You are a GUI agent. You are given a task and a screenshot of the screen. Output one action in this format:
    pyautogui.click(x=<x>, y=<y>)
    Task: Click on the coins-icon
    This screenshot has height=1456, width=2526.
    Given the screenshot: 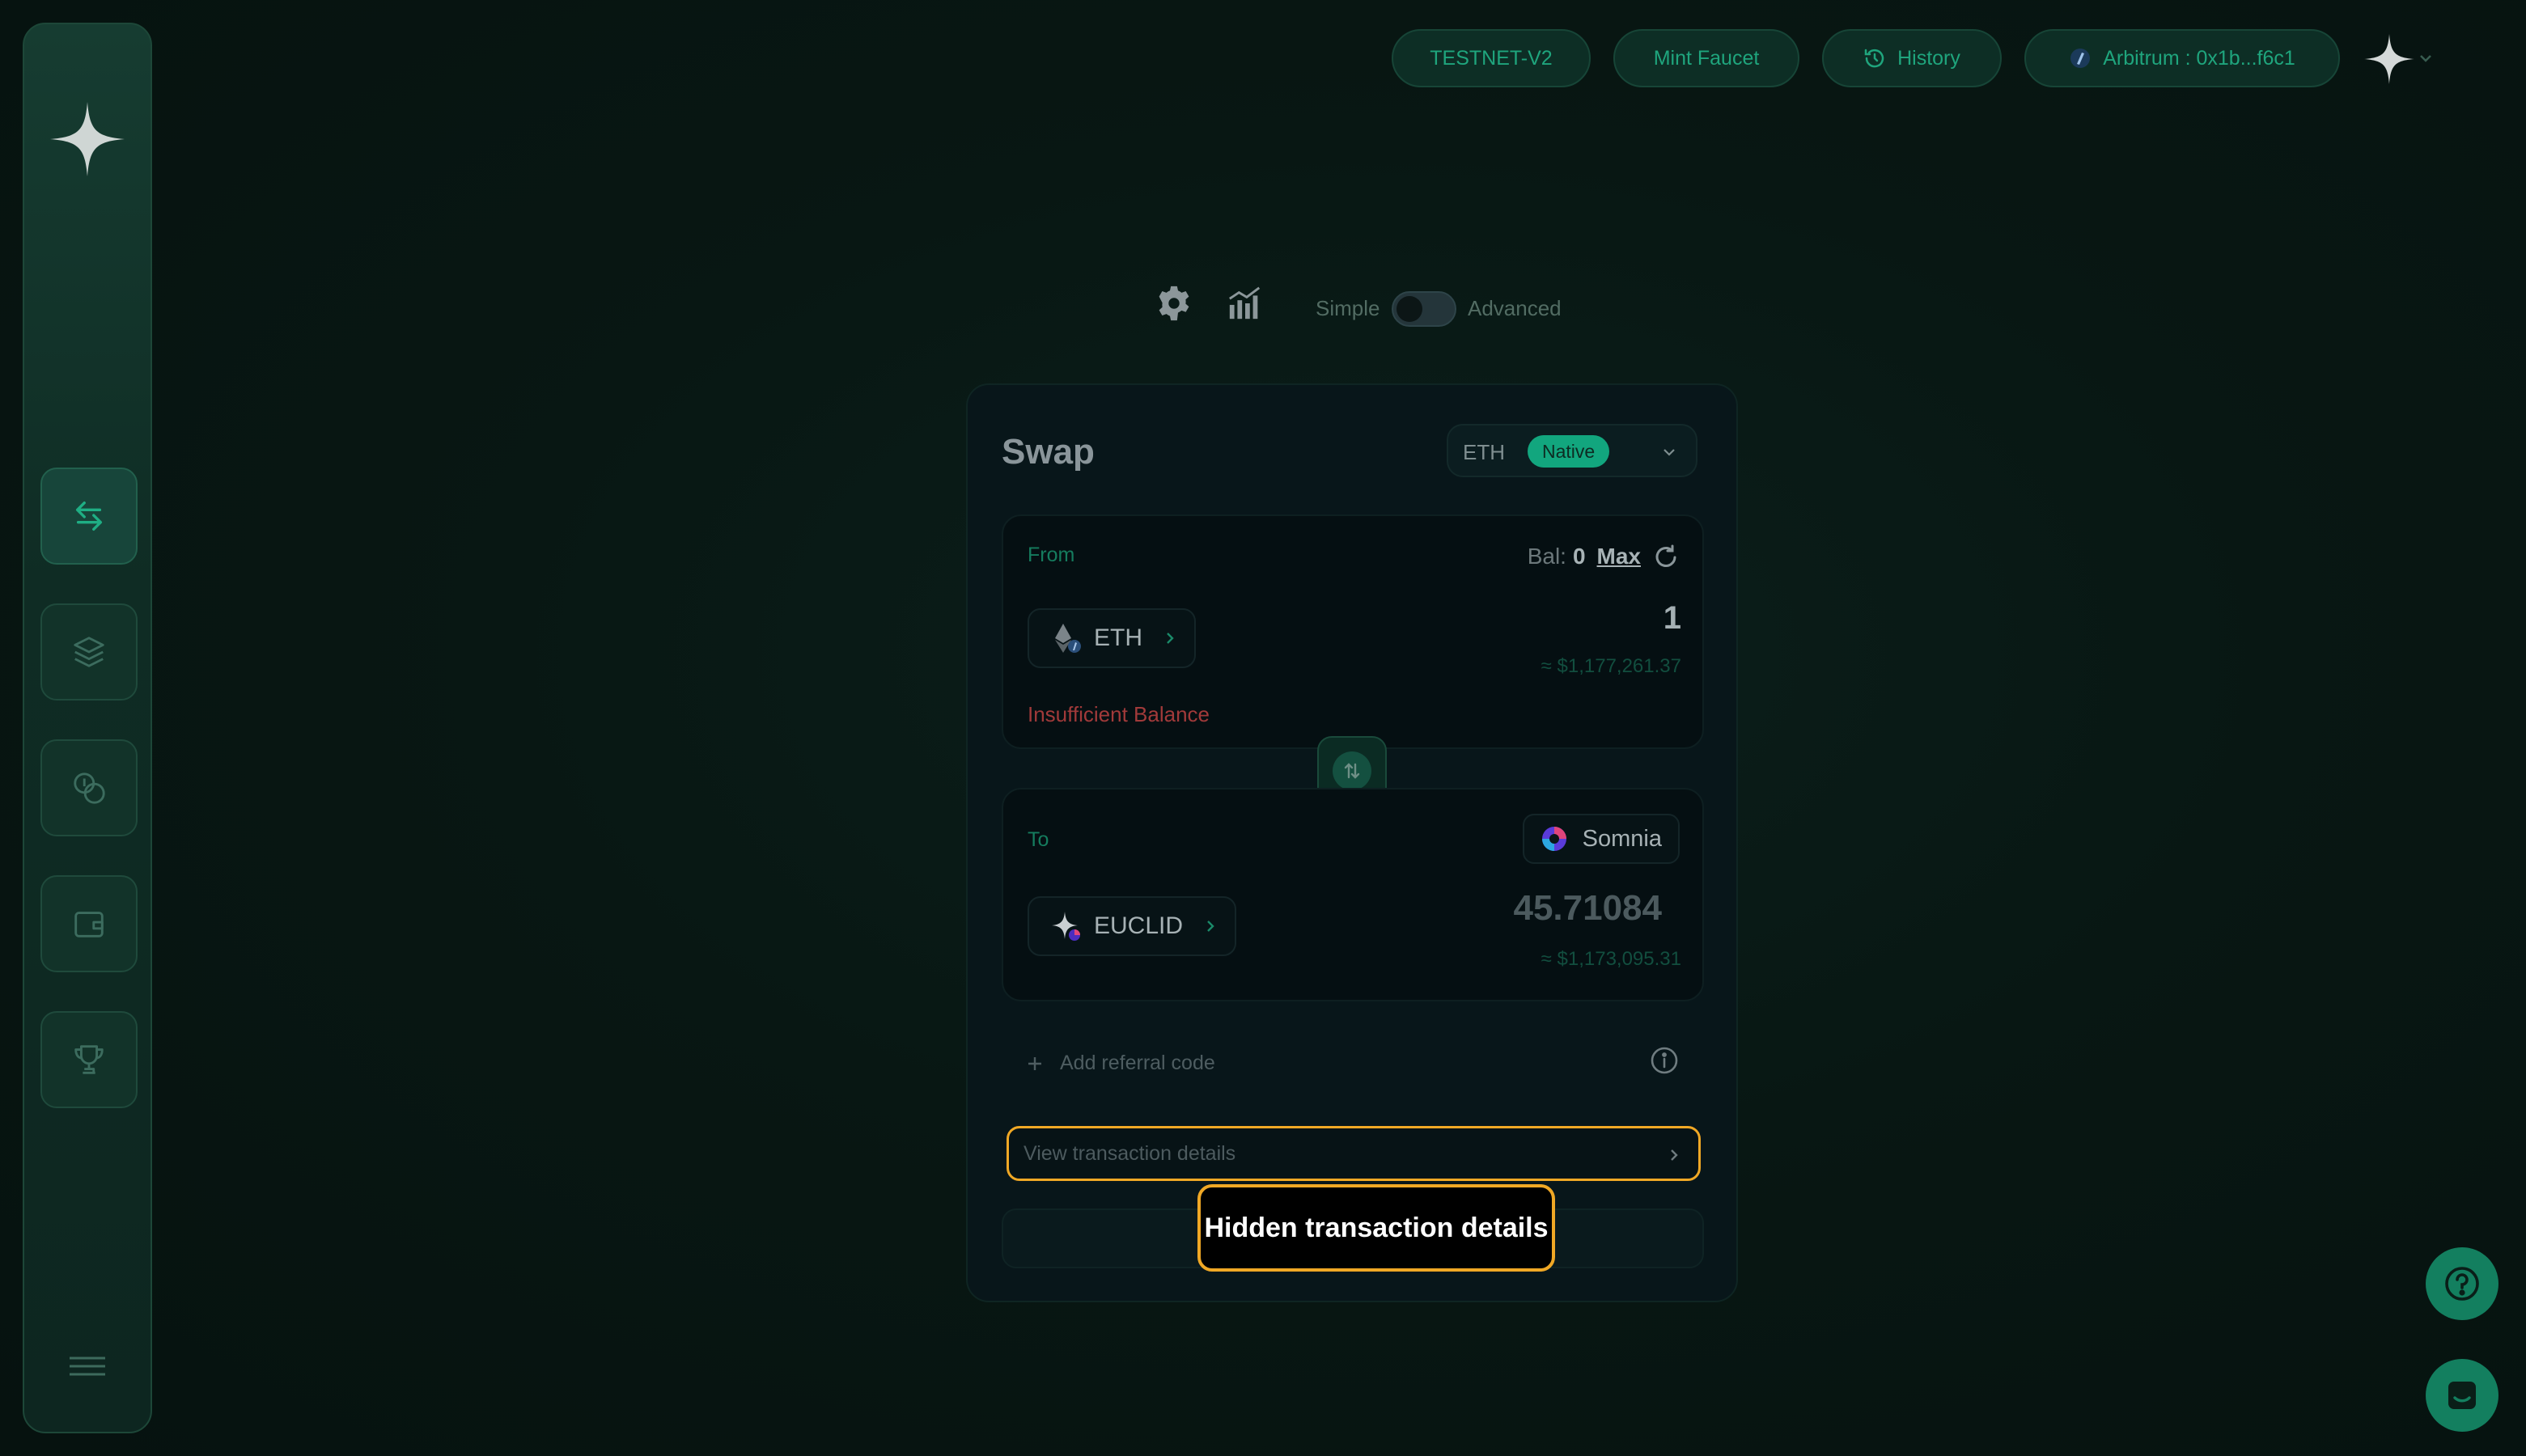 What is the action you would take?
    pyautogui.click(x=89, y=788)
    